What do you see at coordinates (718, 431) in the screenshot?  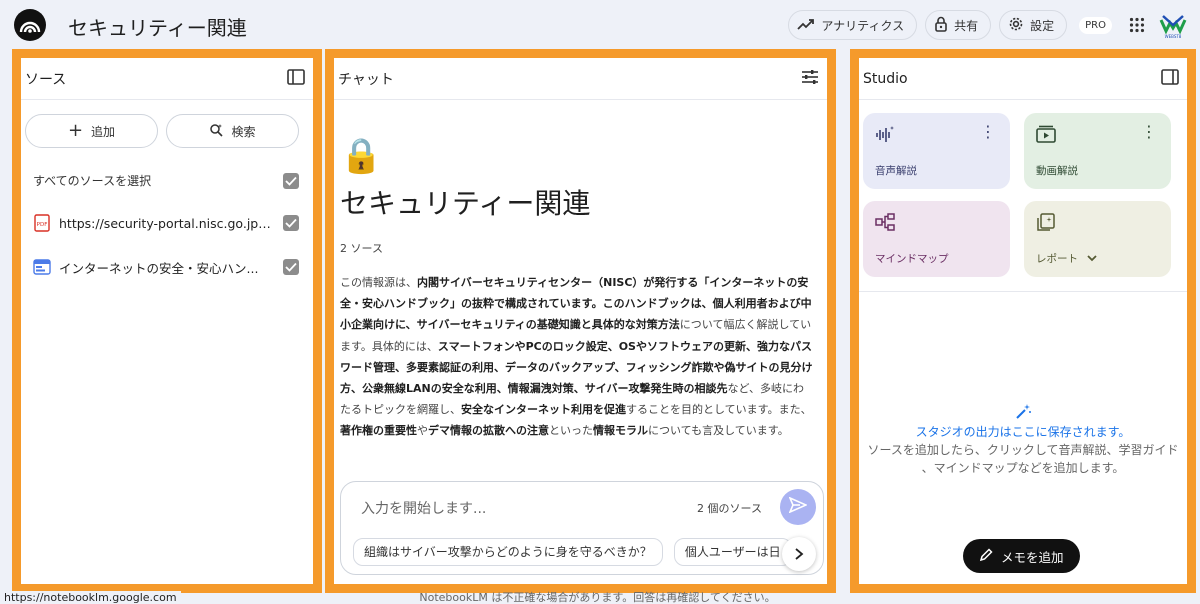 I see `summary-segment: についても言及しています。` at bounding box center [718, 431].